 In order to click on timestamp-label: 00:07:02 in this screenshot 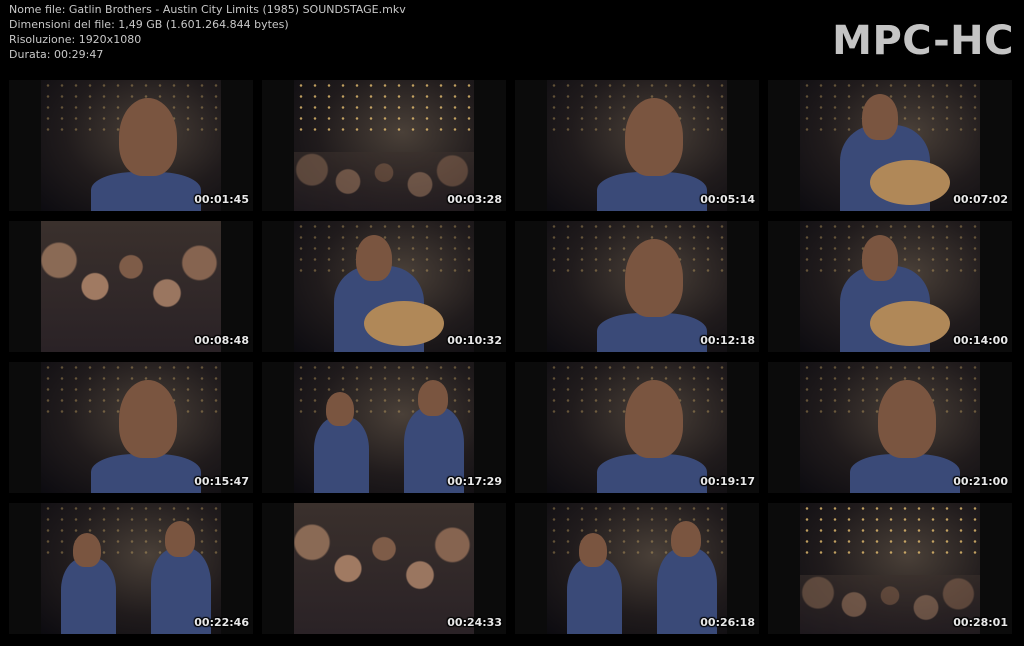, I will do `click(980, 199)`.